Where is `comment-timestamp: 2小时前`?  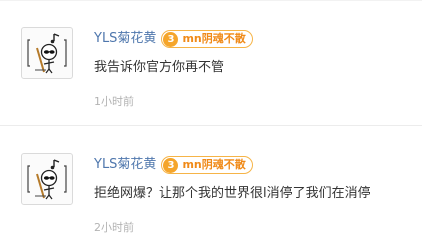 comment-timestamp: 2小时前 is located at coordinates (114, 227).